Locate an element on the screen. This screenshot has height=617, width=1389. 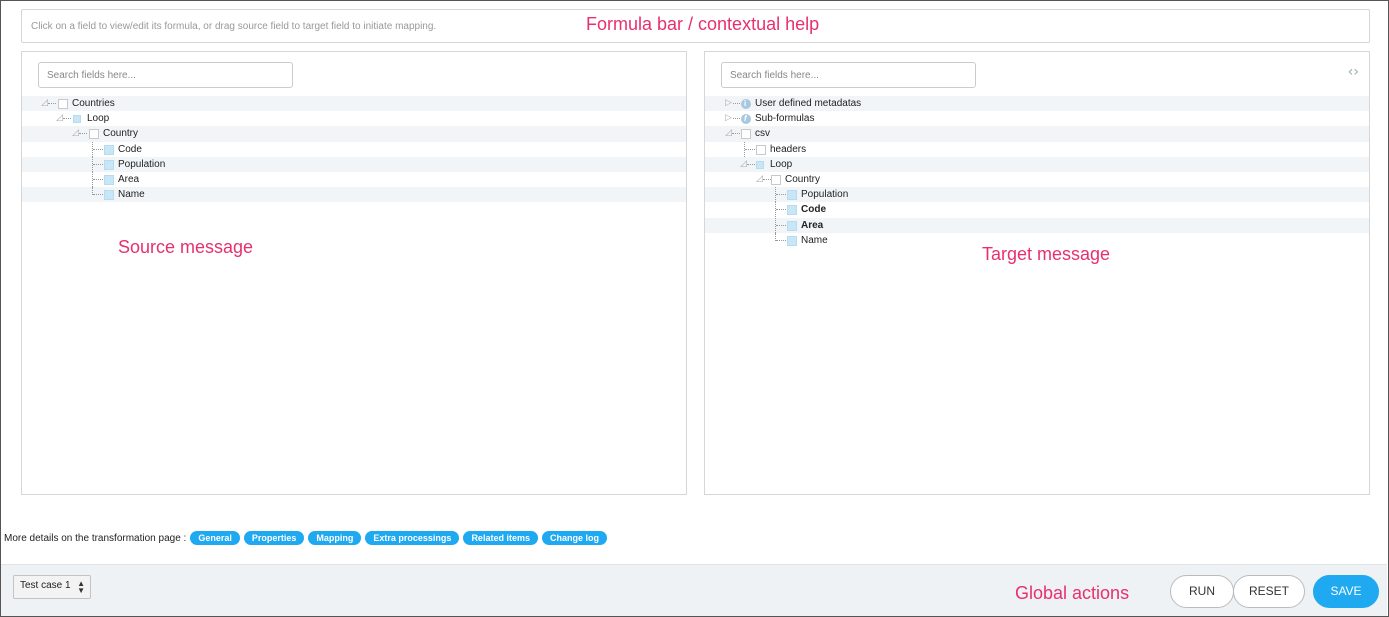
test-case-value: Test case 1 is located at coordinates (45, 585).